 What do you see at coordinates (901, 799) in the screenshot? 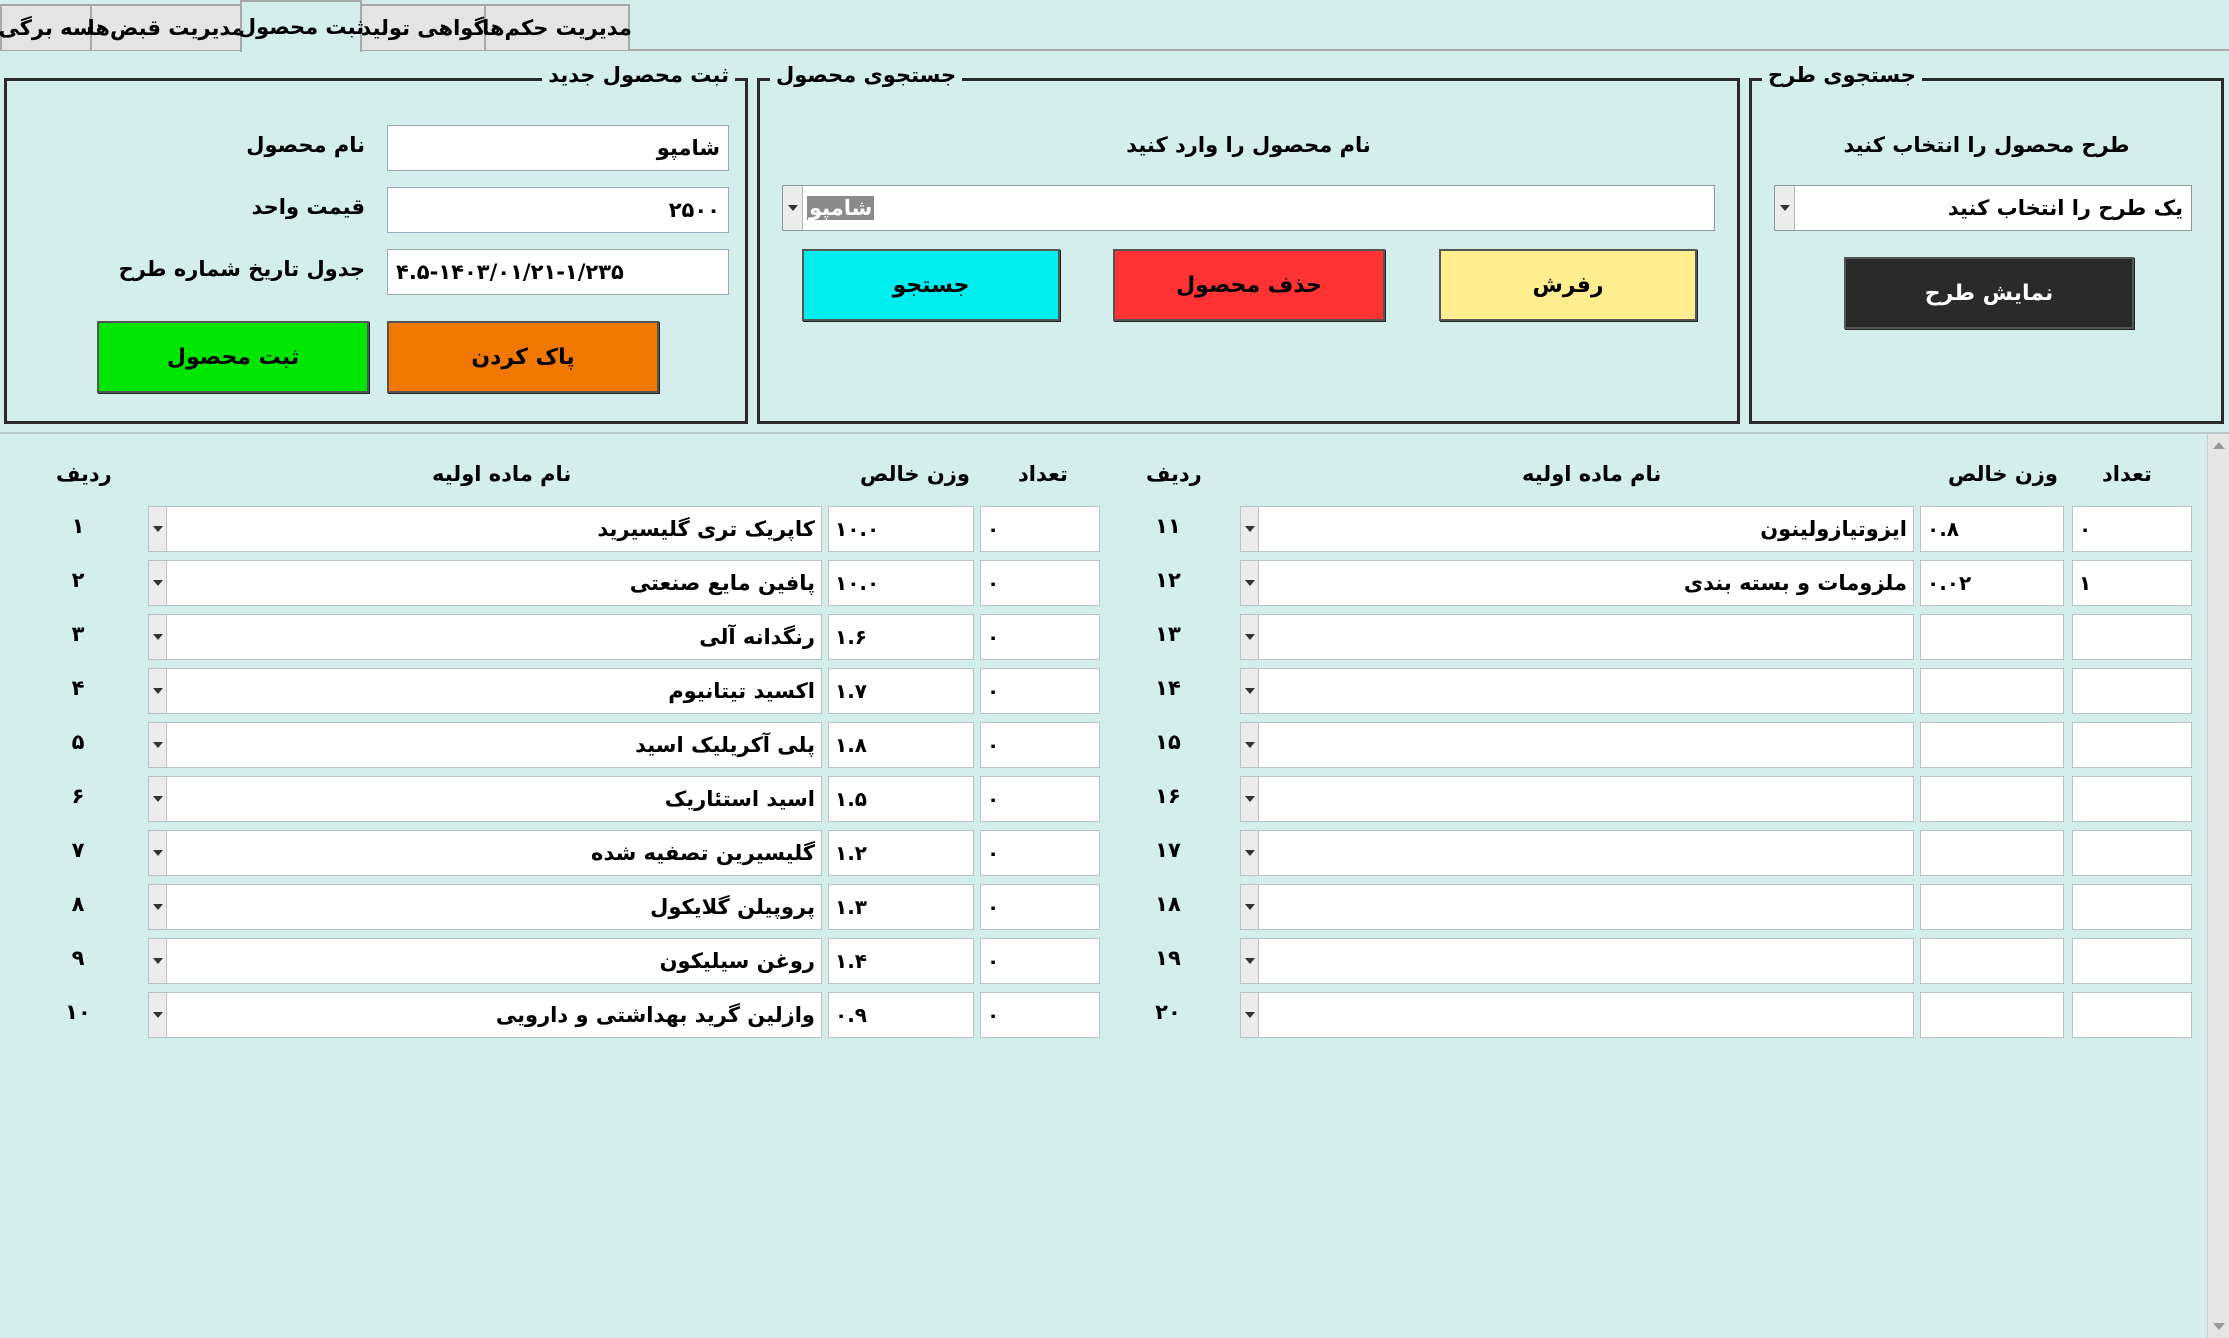
I see `net-weight-input: ۱.۵` at bounding box center [901, 799].